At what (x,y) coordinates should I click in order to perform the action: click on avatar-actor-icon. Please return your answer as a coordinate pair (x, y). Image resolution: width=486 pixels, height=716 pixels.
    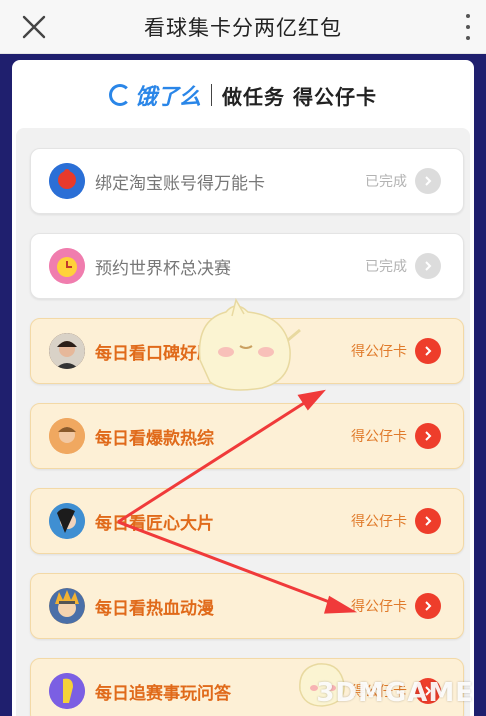
    Looking at the image, I should click on (67, 351).